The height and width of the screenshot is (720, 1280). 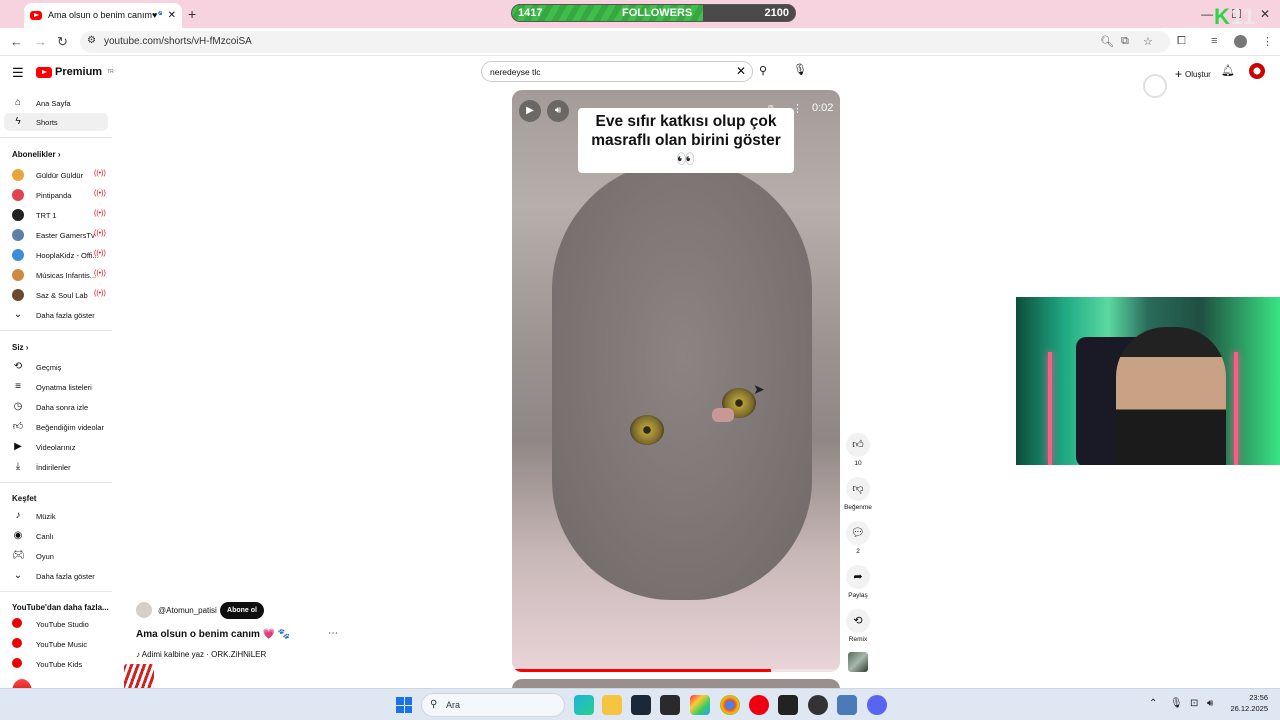 I want to click on browser-menu-icon: ⋮, so click(x=1267, y=41).